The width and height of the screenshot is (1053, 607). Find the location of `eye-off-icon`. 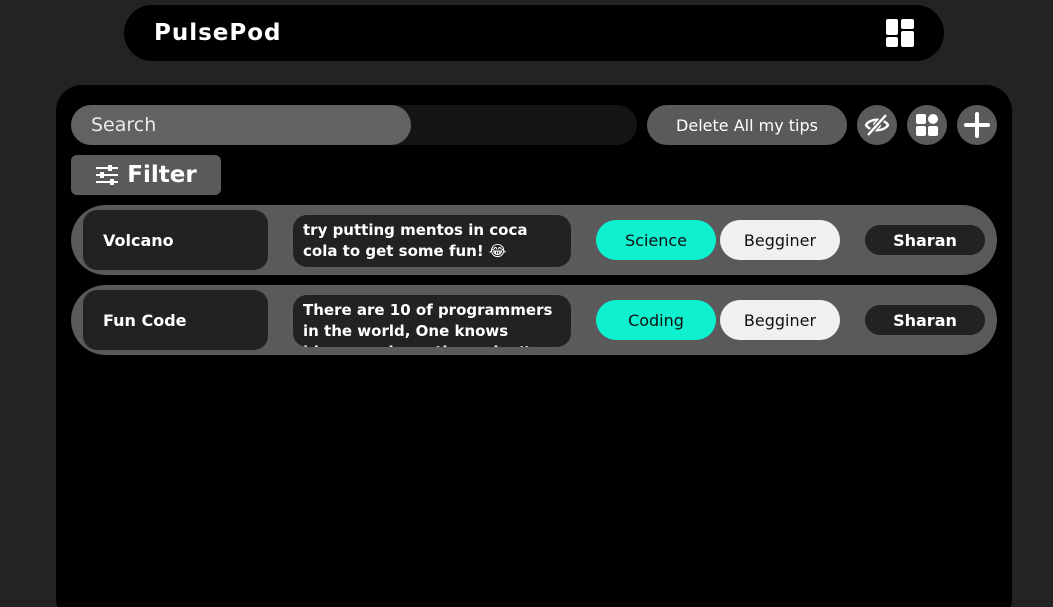

eye-off-icon is located at coordinates (877, 125).